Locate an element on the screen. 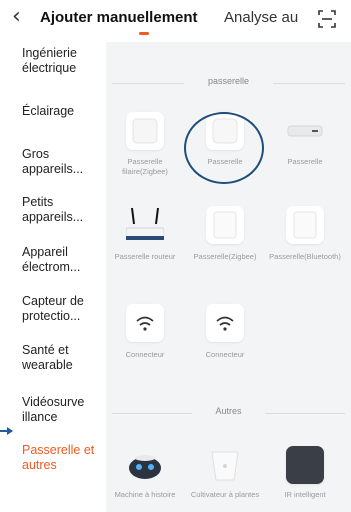 This screenshot has height=512, width=351. section-header-gateway: passerelle is located at coordinates (228, 83).